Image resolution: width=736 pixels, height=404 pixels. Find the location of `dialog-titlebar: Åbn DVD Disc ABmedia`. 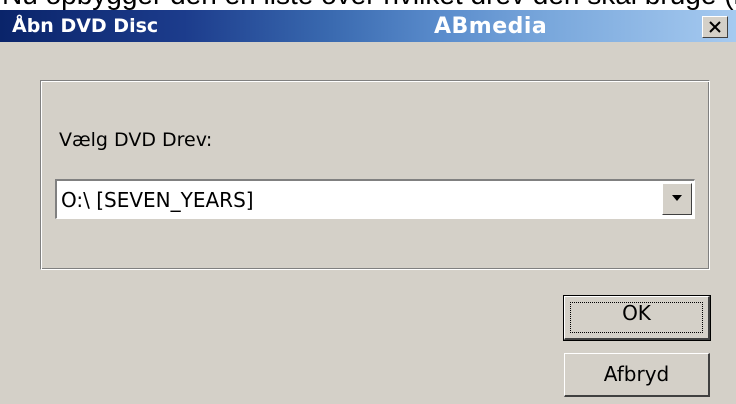

dialog-titlebar: Åbn DVD Disc ABmedia is located at coordinates (368, 26).